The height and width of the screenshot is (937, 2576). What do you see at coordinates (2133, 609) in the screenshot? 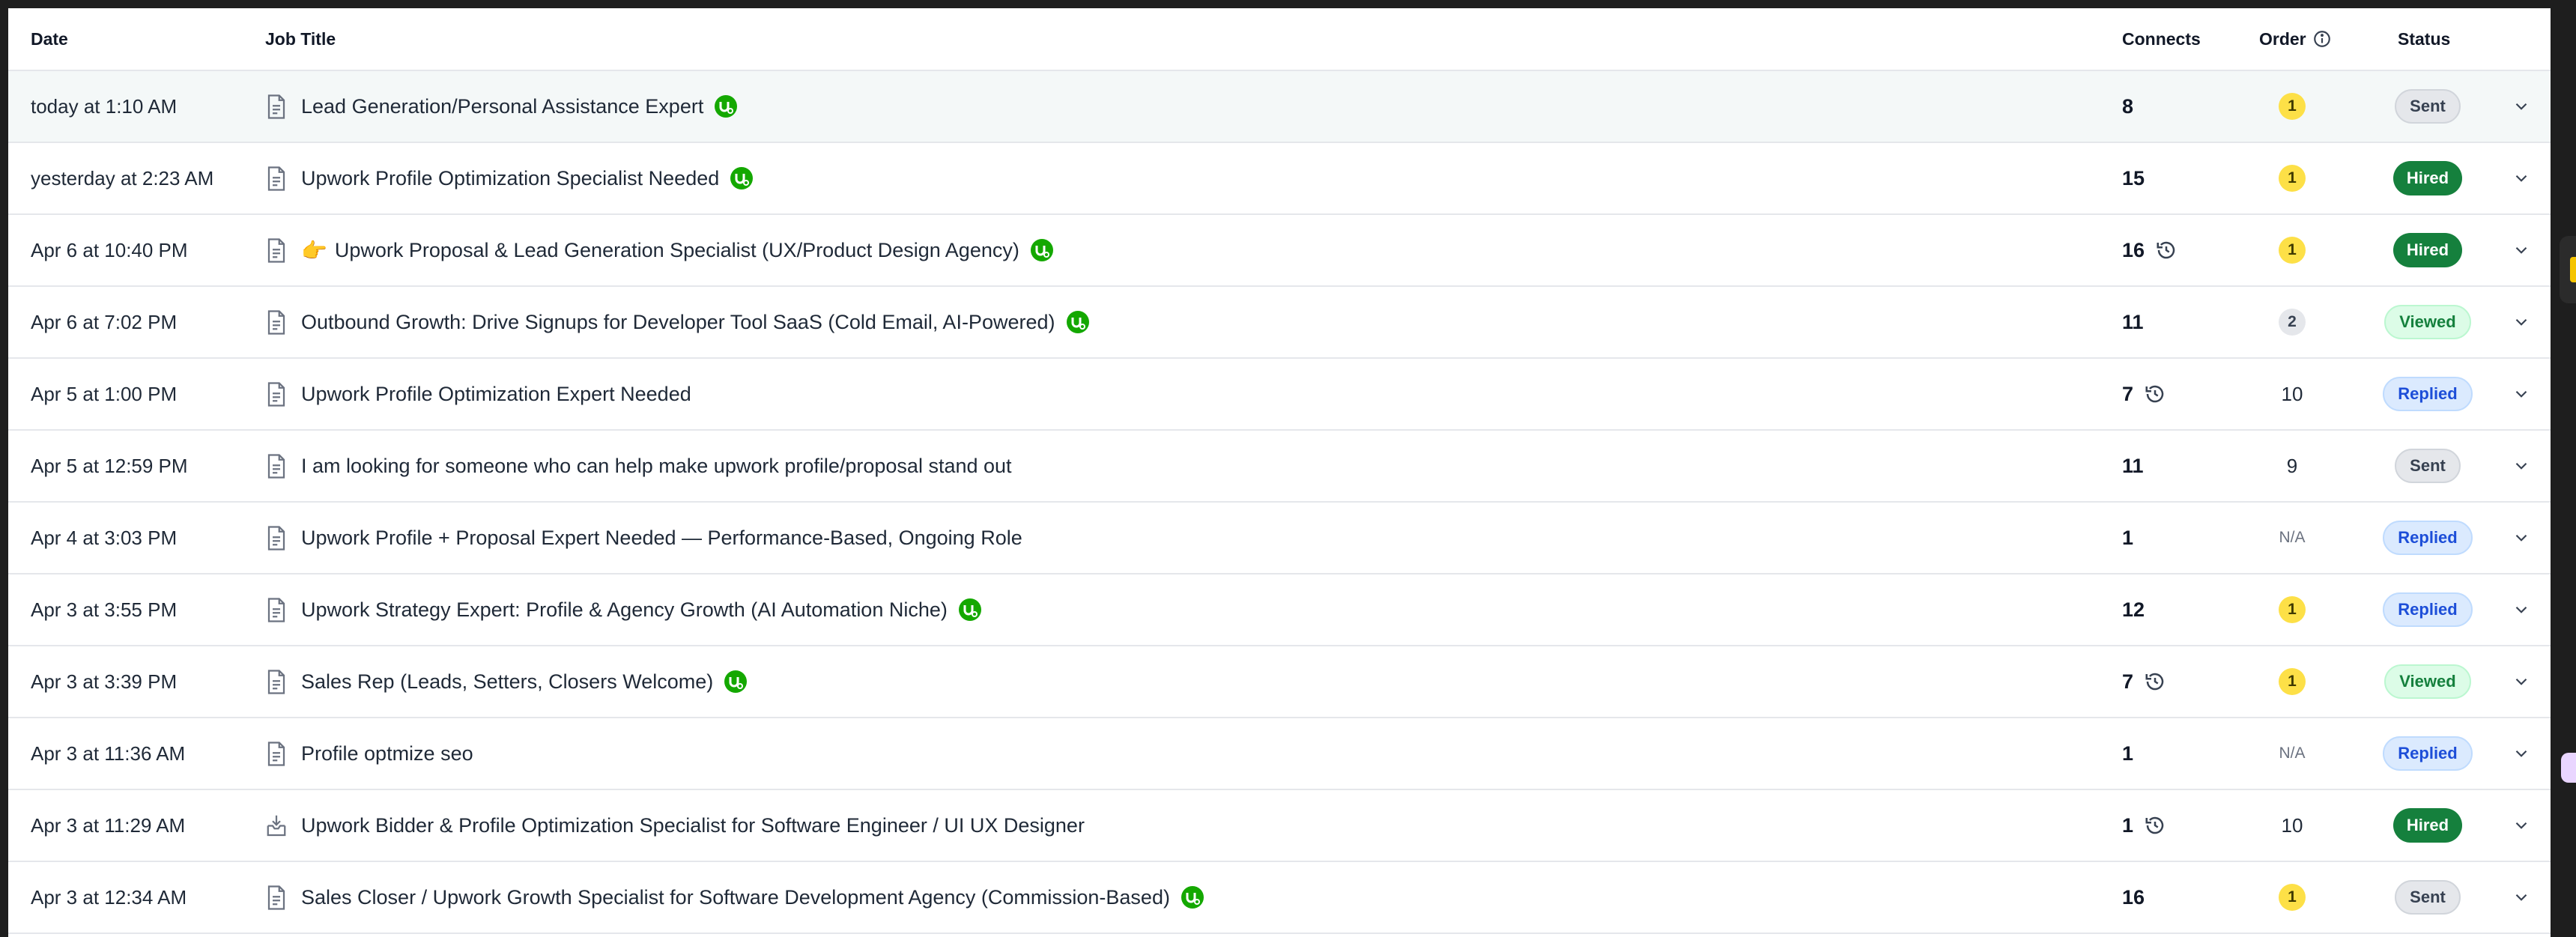
I see `connects-value: 12` at bounding box center [2133, 609].